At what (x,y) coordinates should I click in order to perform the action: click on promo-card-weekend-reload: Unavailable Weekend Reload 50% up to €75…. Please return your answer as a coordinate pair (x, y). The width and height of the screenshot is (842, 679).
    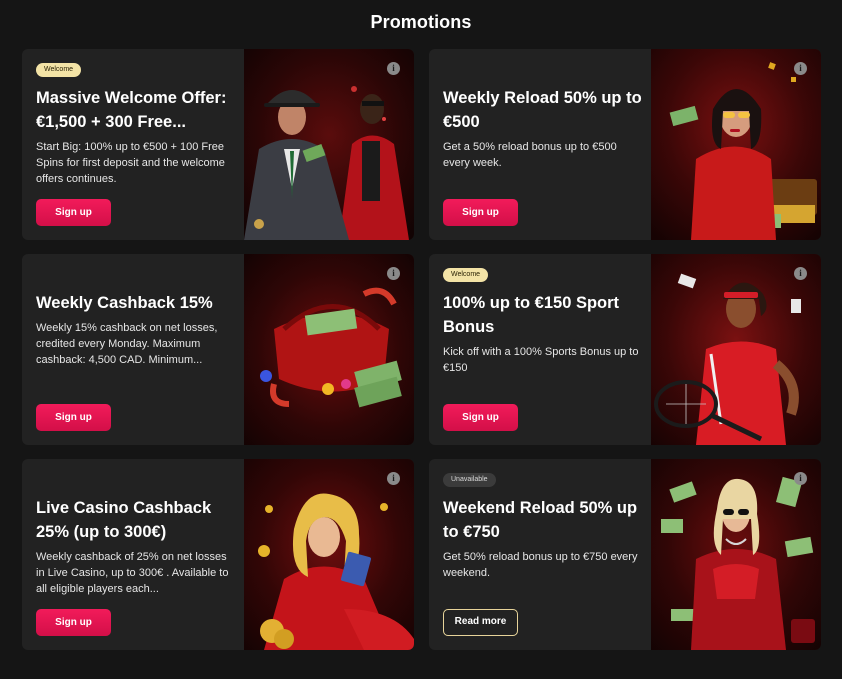
    Looking at the image, I should click on (625, 554).